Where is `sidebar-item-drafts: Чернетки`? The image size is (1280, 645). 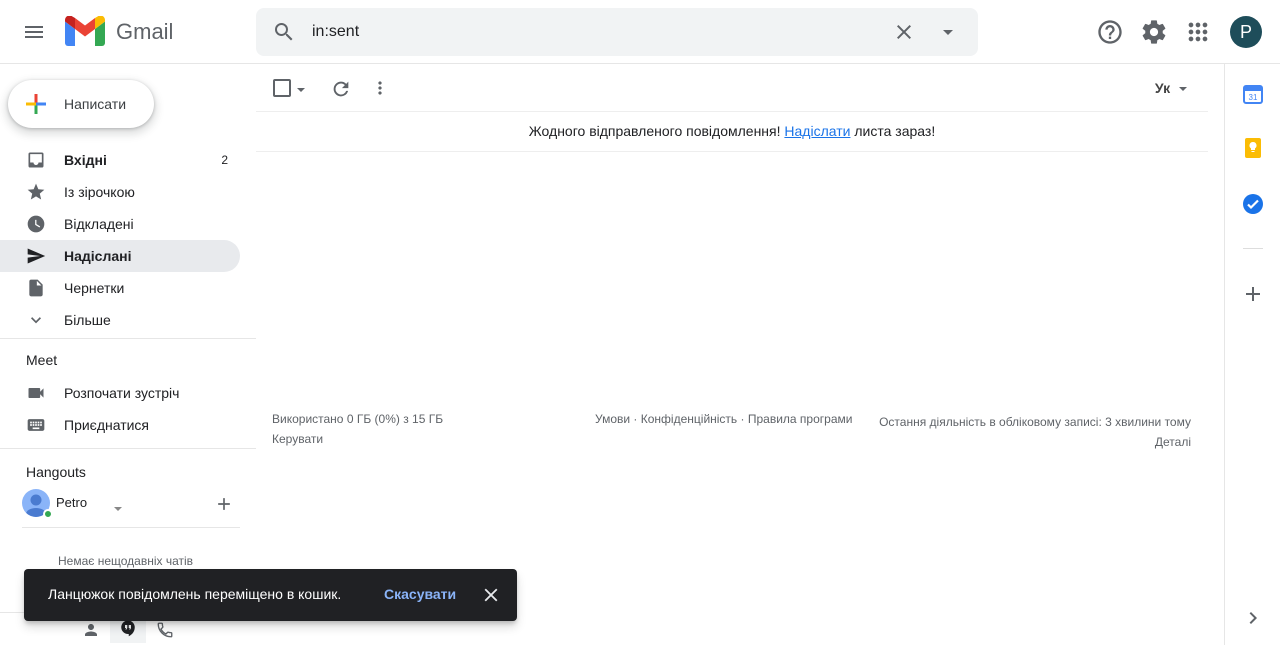 sidebar-item-drafts: Чернетки is located at coordinates (120, 288).